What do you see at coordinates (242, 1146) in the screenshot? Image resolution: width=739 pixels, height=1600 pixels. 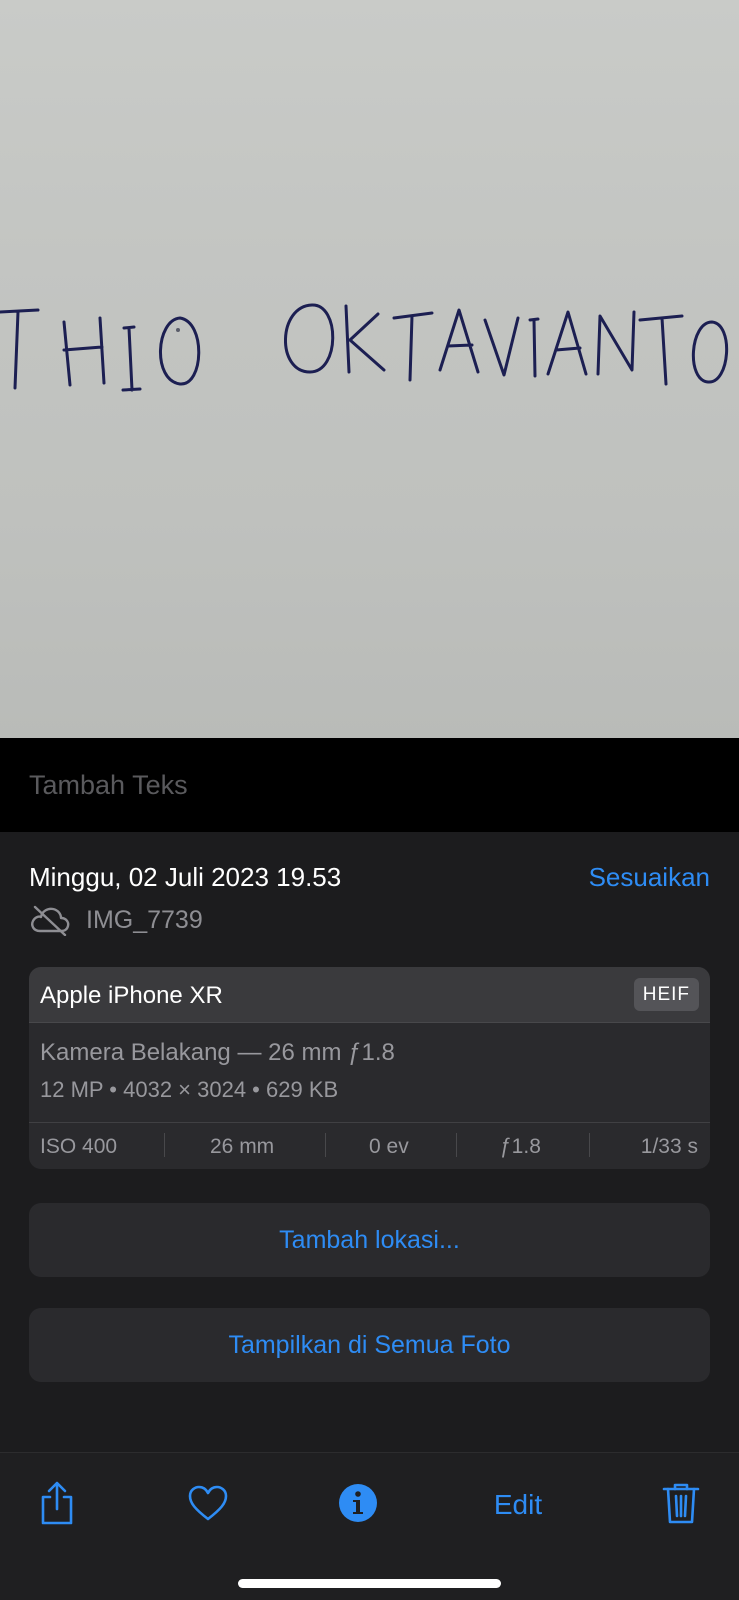 I see `focal-length-value: 26 mm` at bounding box center [242, 1146].